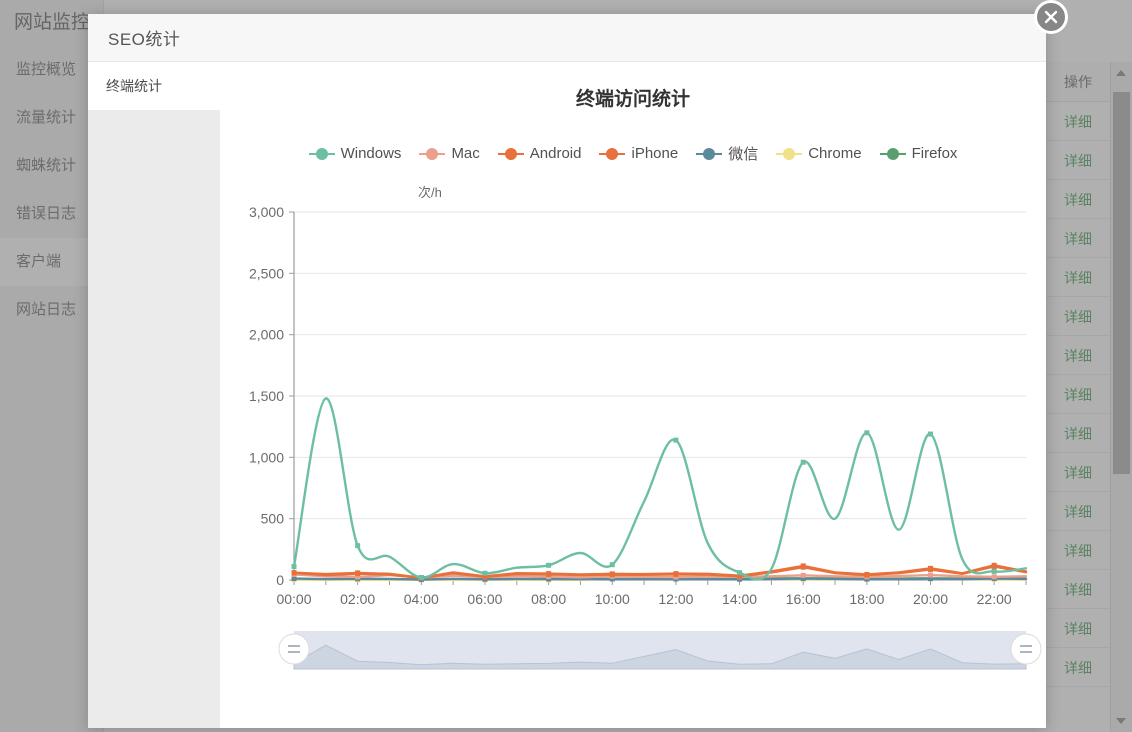 The width and height of the screenshot is (1132, 732). I want to click on y-axis-tick-label: 1,000, so click(266, 457).